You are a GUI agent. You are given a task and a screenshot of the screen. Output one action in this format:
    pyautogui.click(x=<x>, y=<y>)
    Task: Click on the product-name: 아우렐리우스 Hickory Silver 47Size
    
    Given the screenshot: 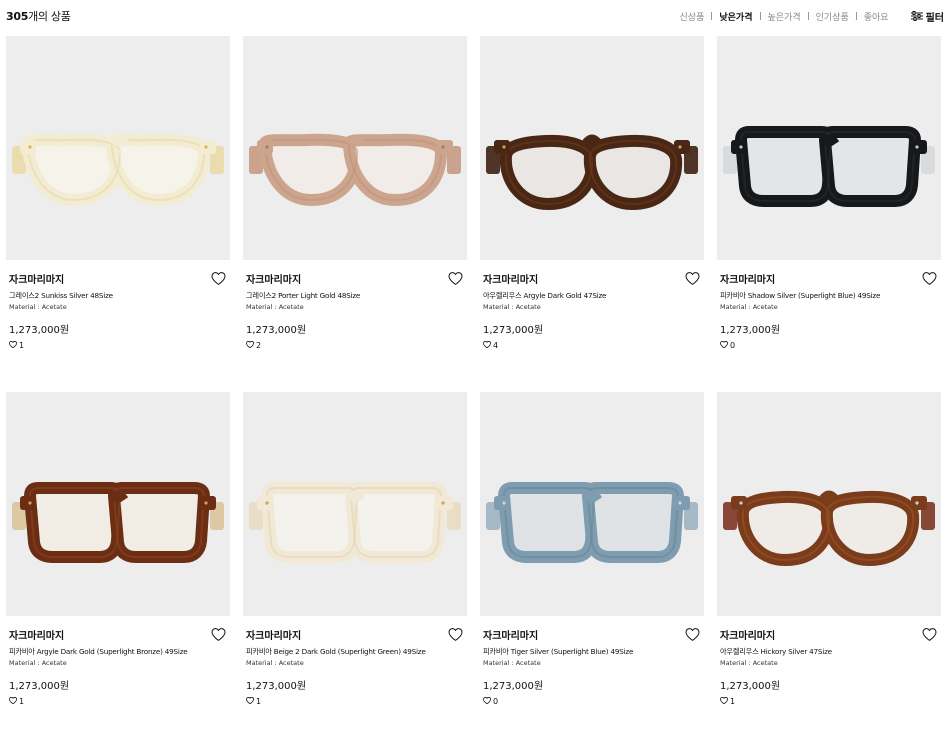 What is the action you would take?
    pyautogui.click(x=776, y=652)
    